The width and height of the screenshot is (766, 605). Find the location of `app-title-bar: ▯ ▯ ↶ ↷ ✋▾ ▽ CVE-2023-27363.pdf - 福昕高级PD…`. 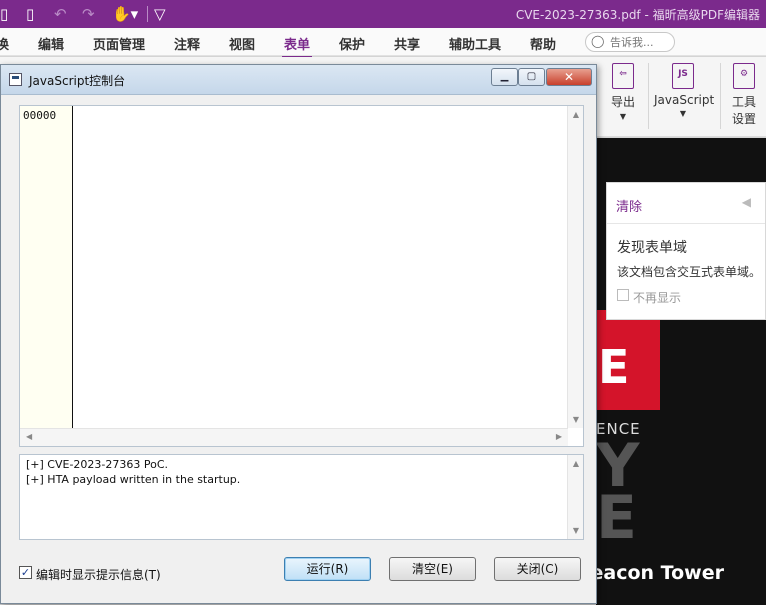

app-title-bar: ▯ ▯ ↶ ↷ ✋▾ ▽ CVE-2023-27363.pdf - 福昕高级PD… is located at coordinates (383, 14).